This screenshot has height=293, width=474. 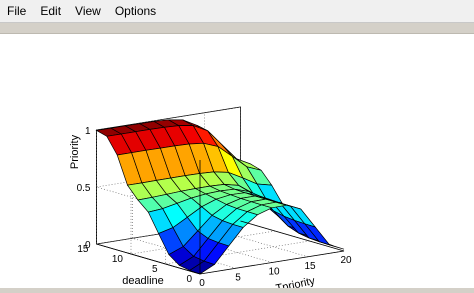 What do you see at coordinates (16, 11) in the screenshot?
I see `menu-file: File` at bounding box center [16, 11].